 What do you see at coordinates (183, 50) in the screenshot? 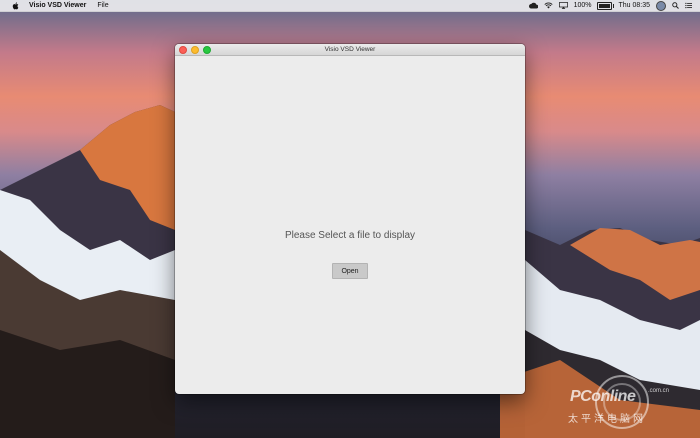
I see `close-button` at bounding box center [183, 50].